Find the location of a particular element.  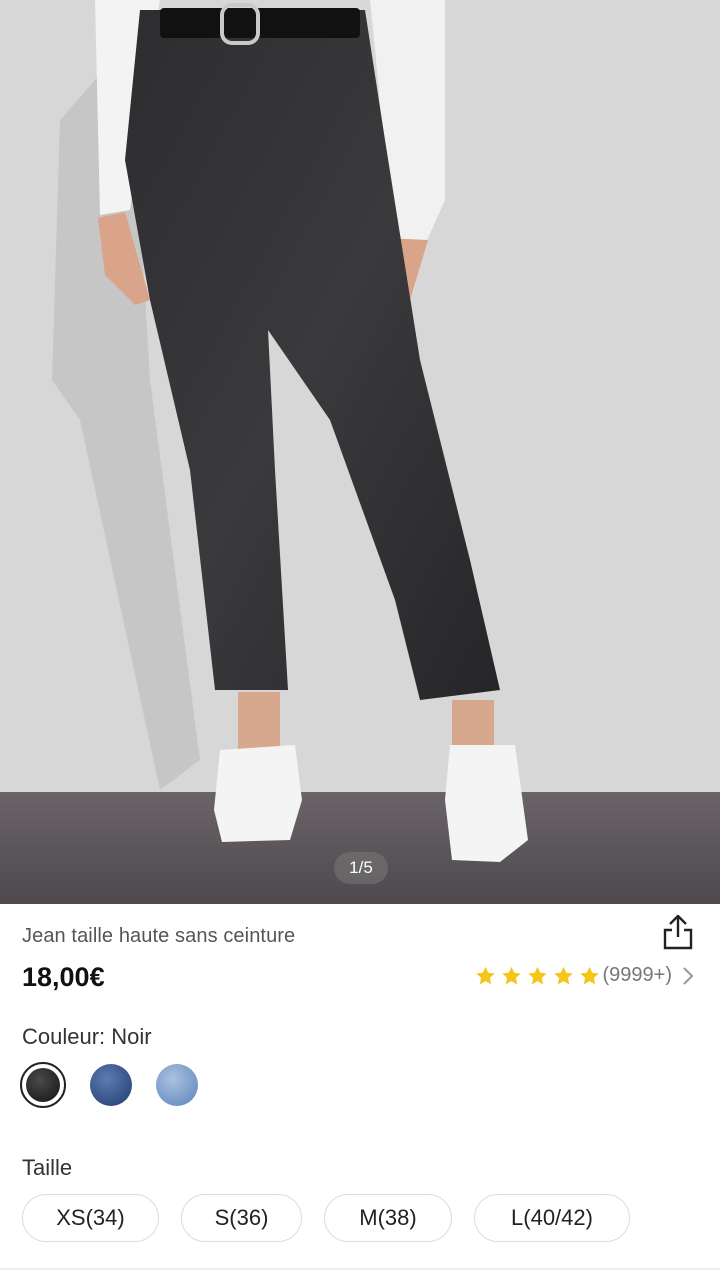

size-option-xs: XS(34) is located at coordinates (90, 1218).